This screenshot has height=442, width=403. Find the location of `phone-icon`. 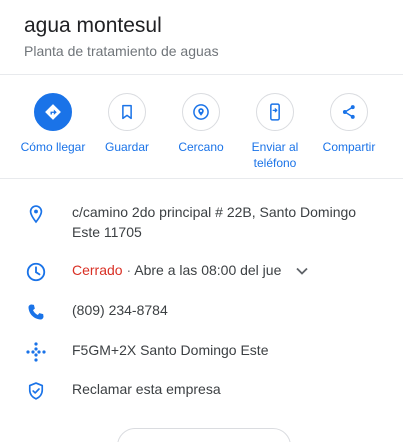

phone-icon is located at coordinates (36, 312).